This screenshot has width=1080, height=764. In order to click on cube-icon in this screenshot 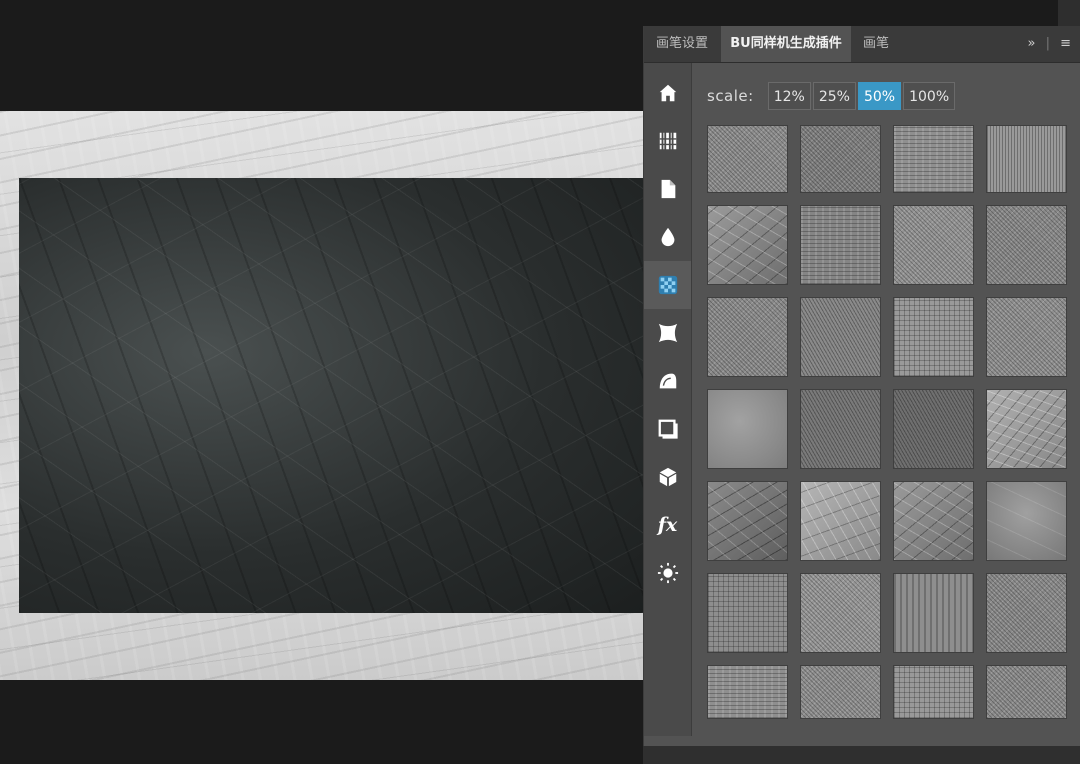, I will do `click(667, 477)`.